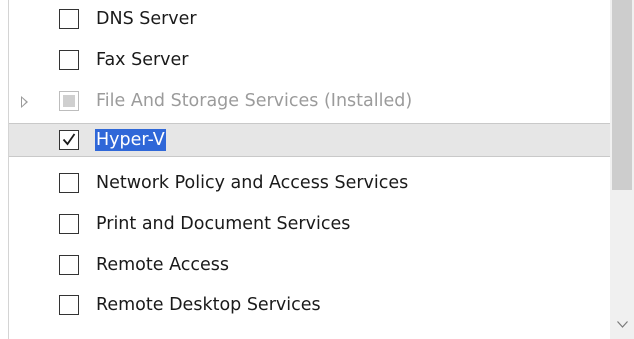  I want to click on checkbox-remote-access, so click(69, 265).